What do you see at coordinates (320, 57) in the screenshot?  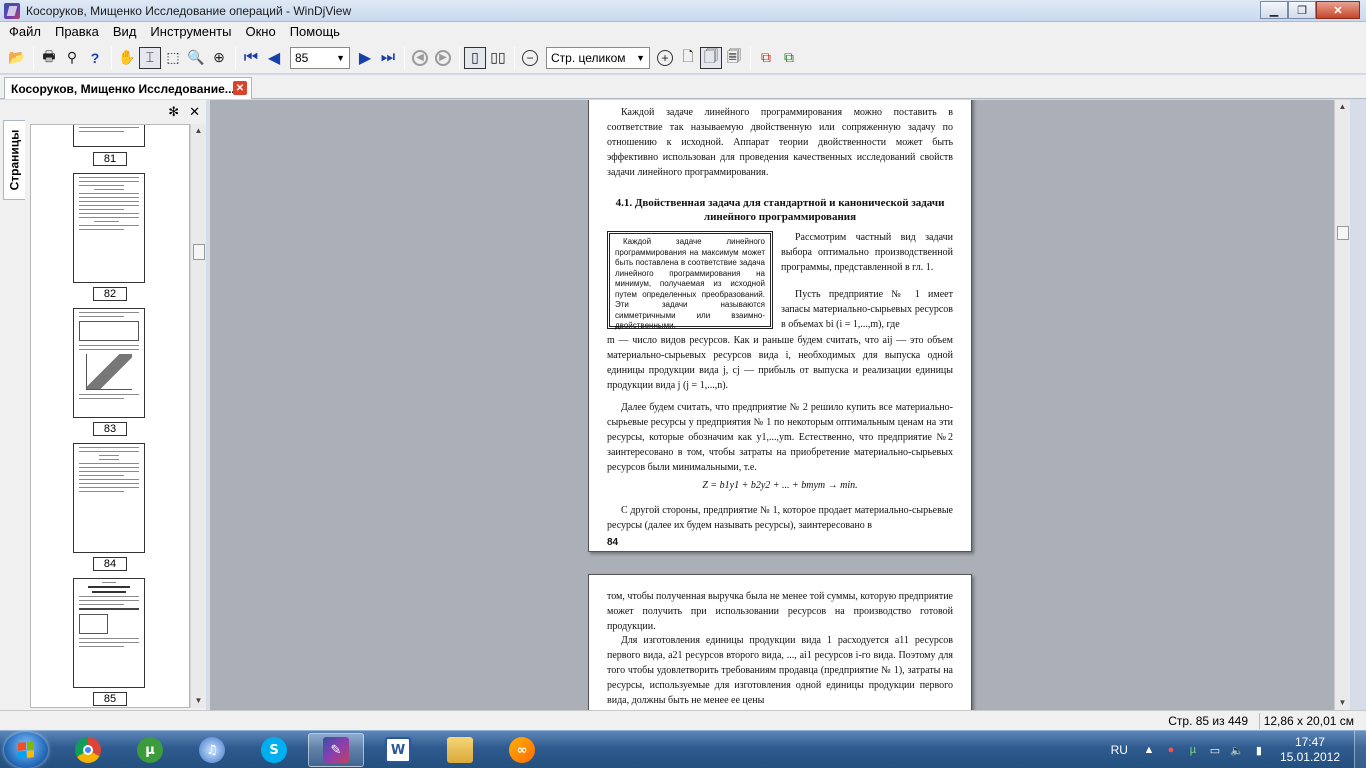 I see `page-number-combo: 85 ▼` at bounding box center [320, 57].